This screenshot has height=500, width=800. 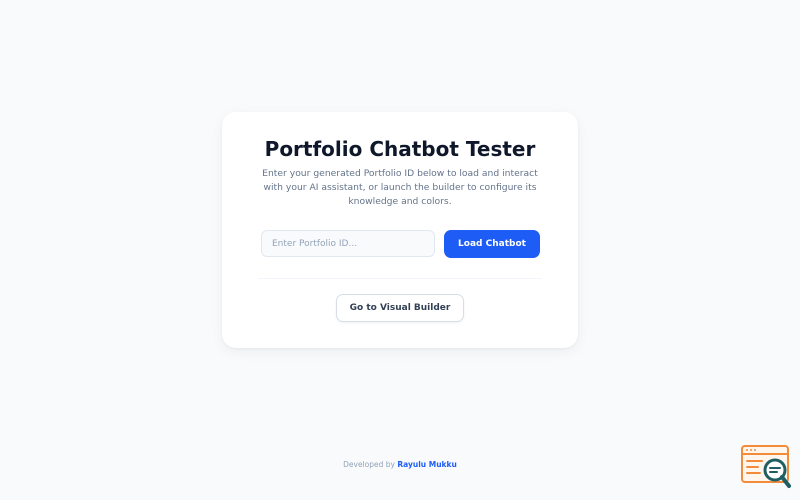 What do you see at coordinates (400, 149) in the screenshot?
I see `page-title: Portfolio Chatbot Tester` at bounding box center [400, 149].